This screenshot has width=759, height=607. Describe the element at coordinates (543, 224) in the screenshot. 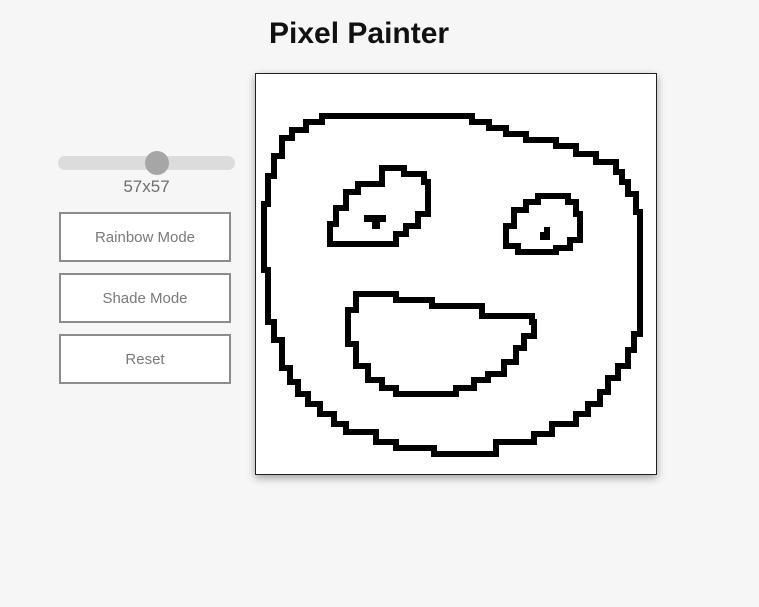

I see `right-eye-stroke` at that location.